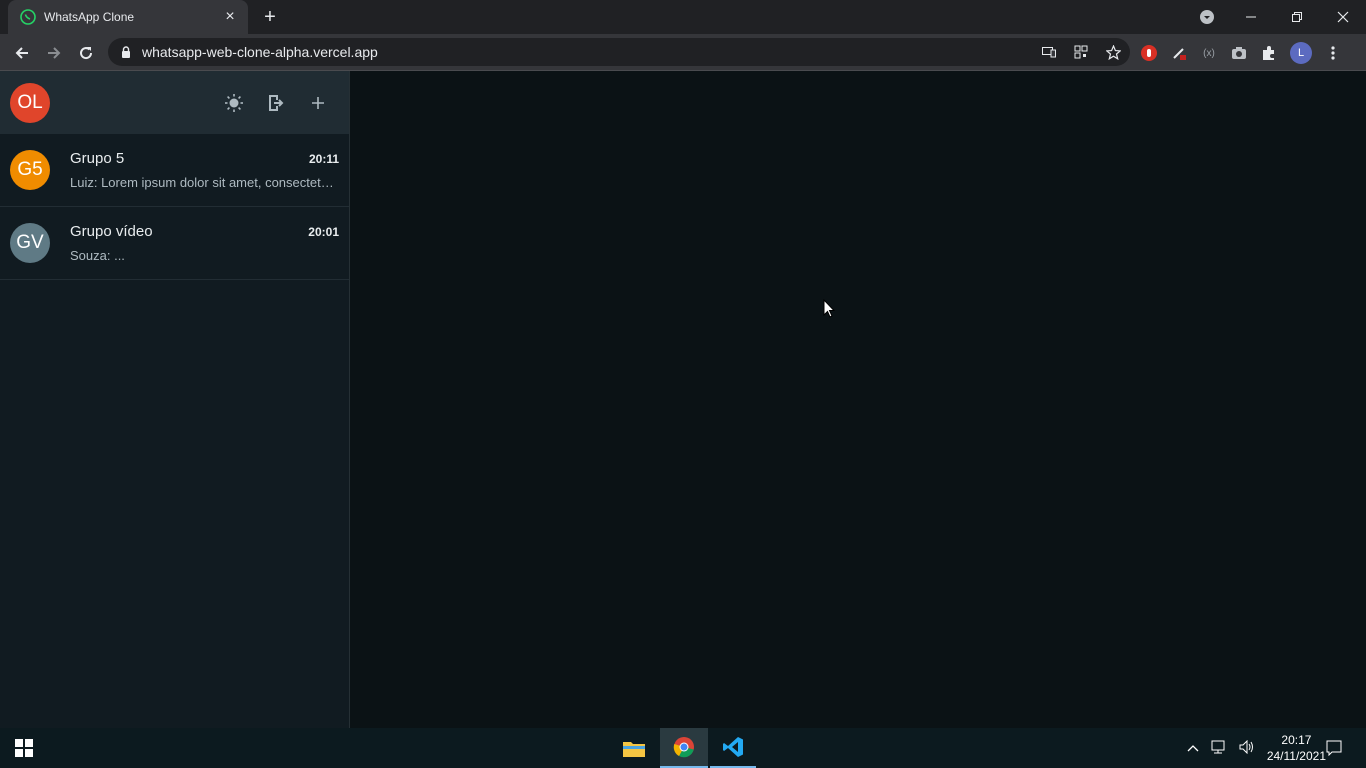  I want to click on pen-extension-icon, so click(1179, 53).